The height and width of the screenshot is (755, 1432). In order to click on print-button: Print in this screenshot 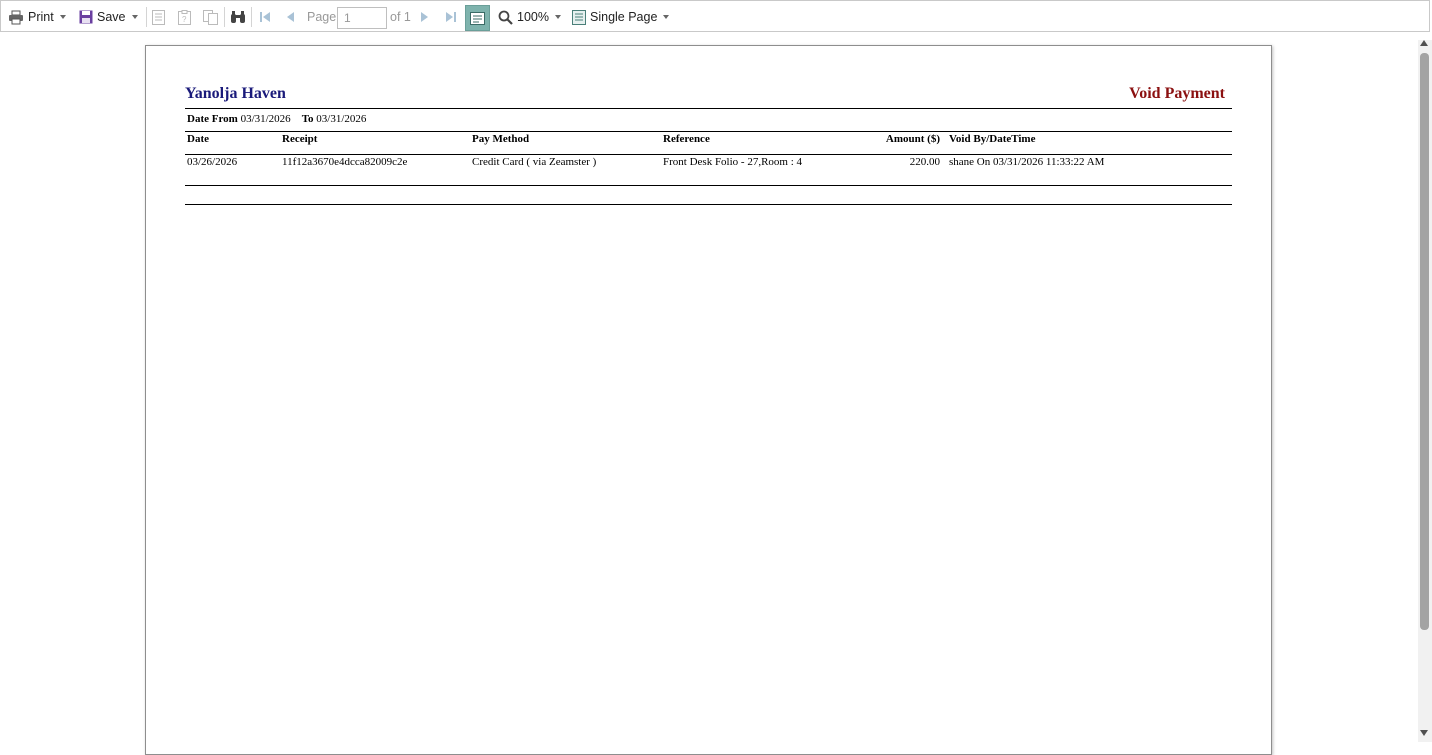, I will do `click(37, 17)`.